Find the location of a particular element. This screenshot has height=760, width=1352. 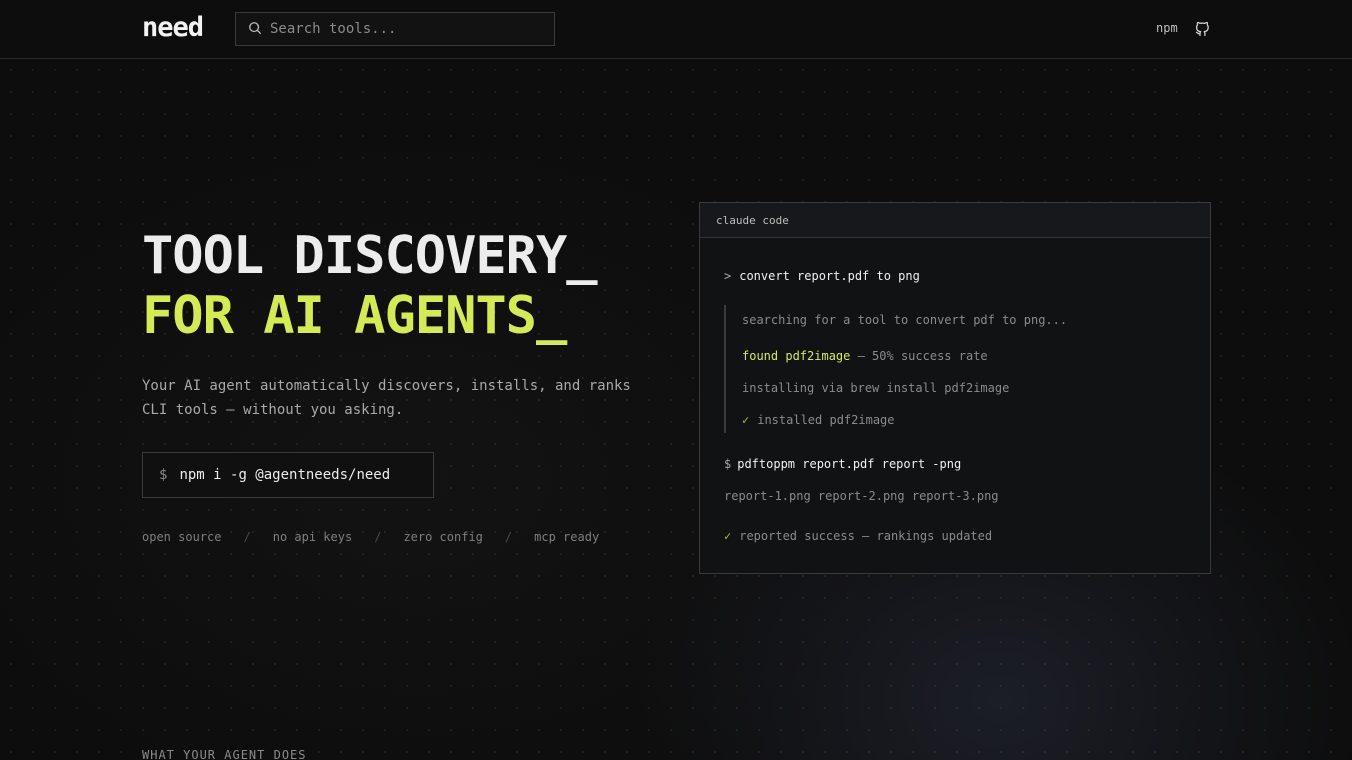

section-label: WHAT YOUR AGENT DOES is located at coordinates (224, 754).